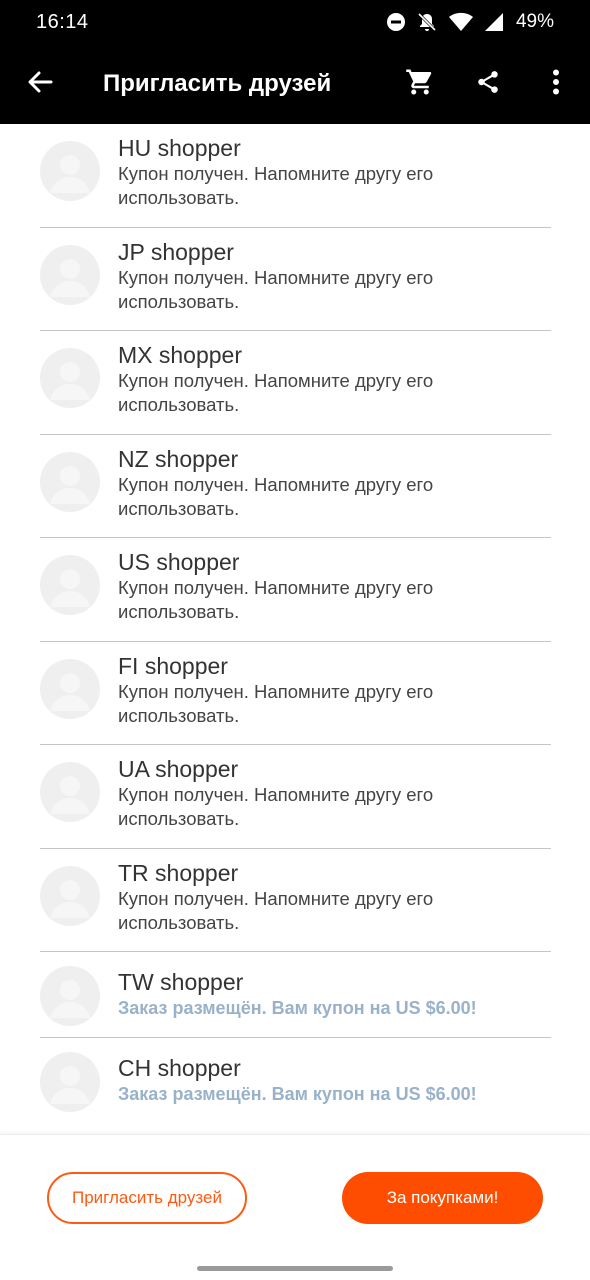  I want to click on share-button, so click(488, 84).